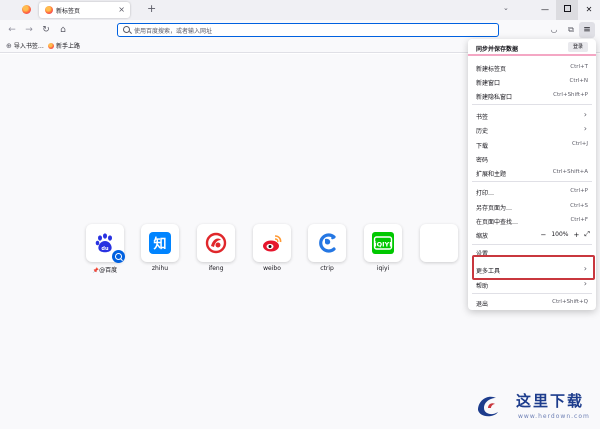 The width and height of the screenshot is (600, 429). I want to click on zoom-in-button: +, so click(577, 235).